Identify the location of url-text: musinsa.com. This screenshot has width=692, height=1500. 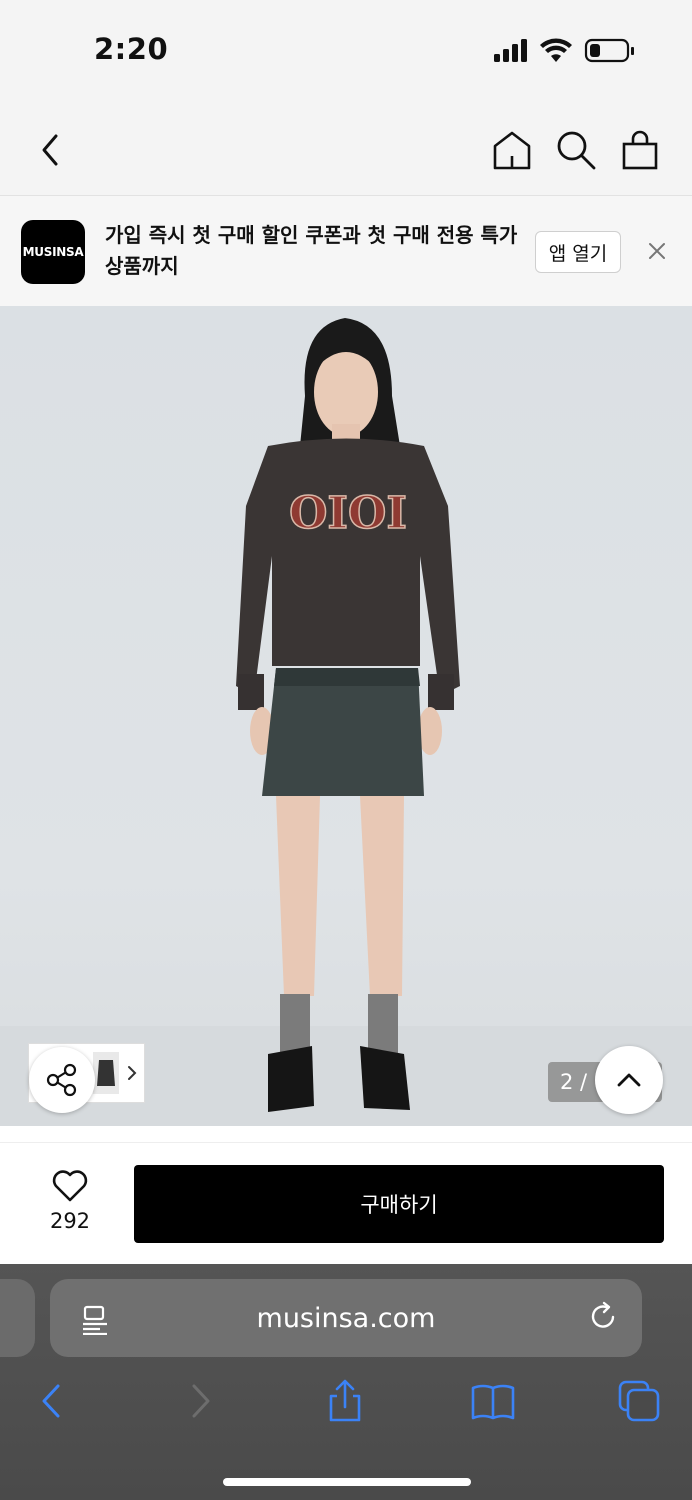
(346, 1318).